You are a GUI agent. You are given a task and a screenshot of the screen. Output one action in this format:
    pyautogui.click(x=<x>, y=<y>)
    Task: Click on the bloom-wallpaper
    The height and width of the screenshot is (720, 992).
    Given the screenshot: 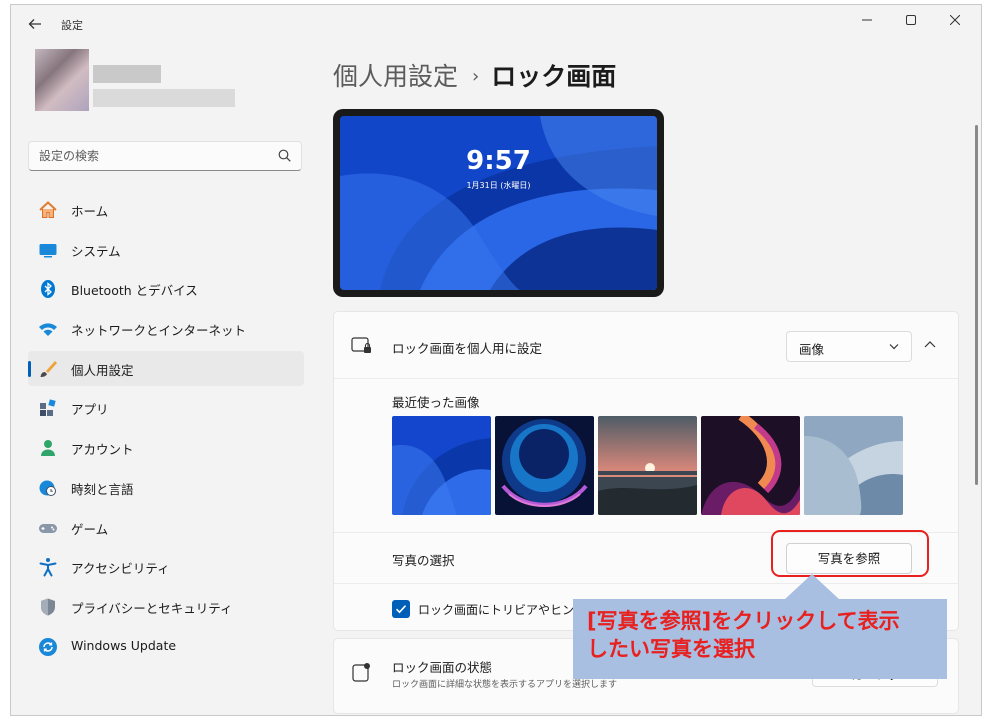 What is the action you would take?
    pyautogui.click(x=498, y=203)
    